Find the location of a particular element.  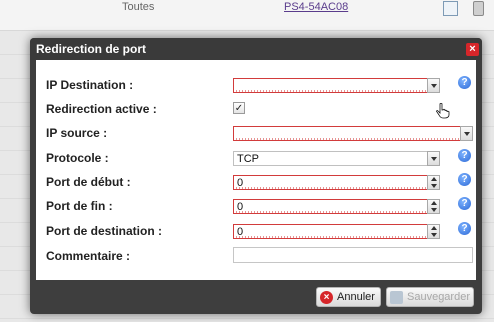

port-destination-input: 0 is located at coordinates (336, 231).